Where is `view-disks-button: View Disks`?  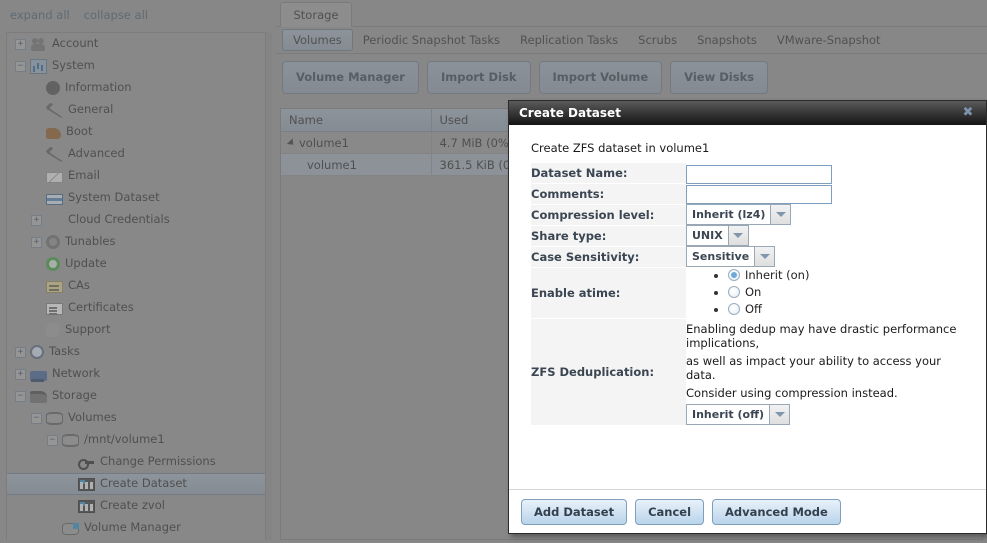 view-disks-button: View Disks is located at coordinates (719, 77).